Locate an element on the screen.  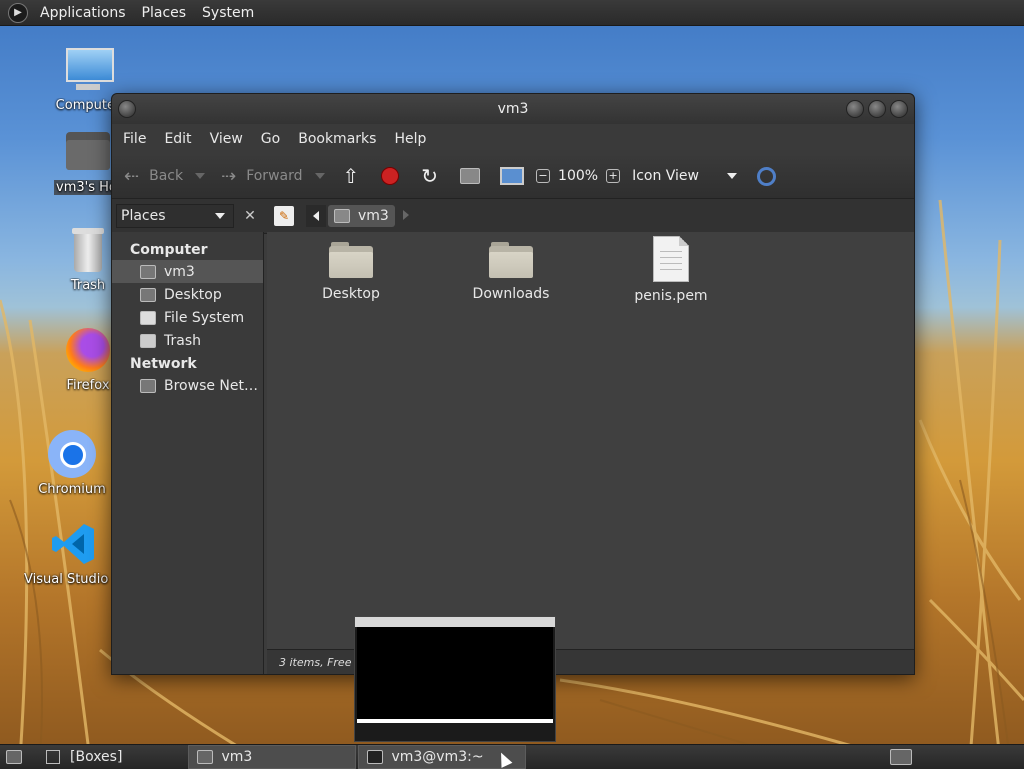
home-folder-icon is located at coordinates (205, 757).